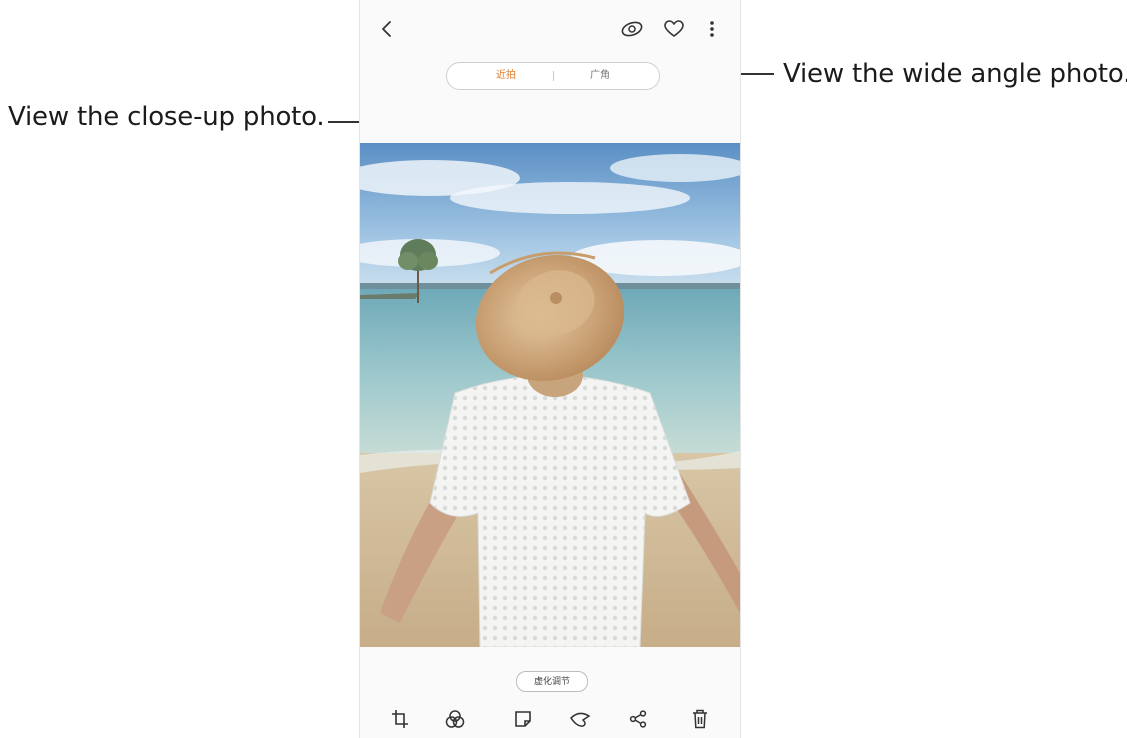 This screenshot has height=738, width=1127. What do you see at coordinates (632, 29) in the screenshot?
I see `dual-lens-icon` at bounding box center [632, 29].